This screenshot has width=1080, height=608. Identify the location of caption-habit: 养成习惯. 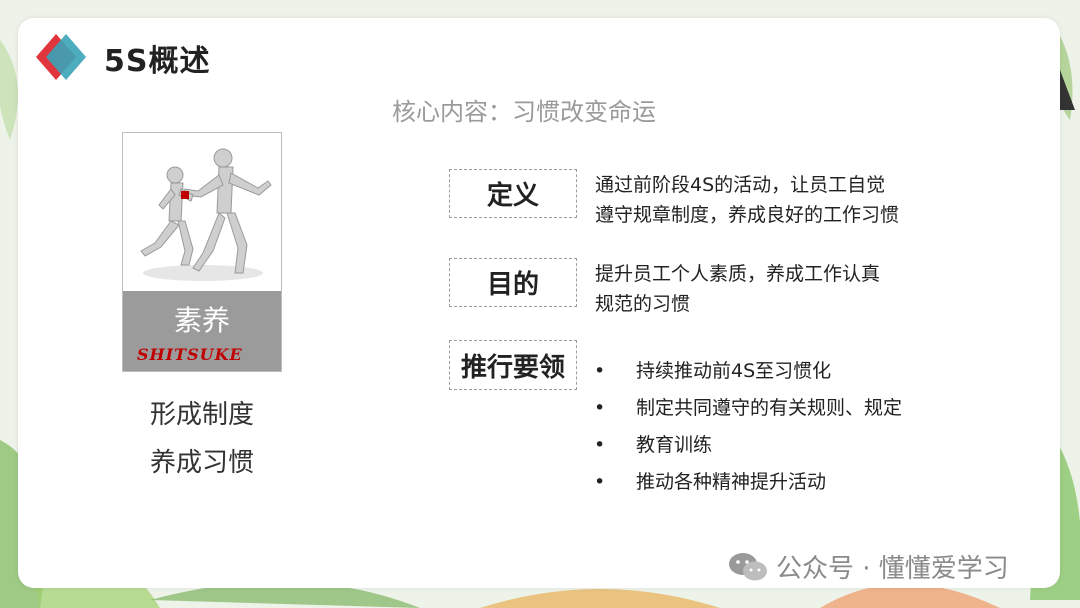
(202, 463).